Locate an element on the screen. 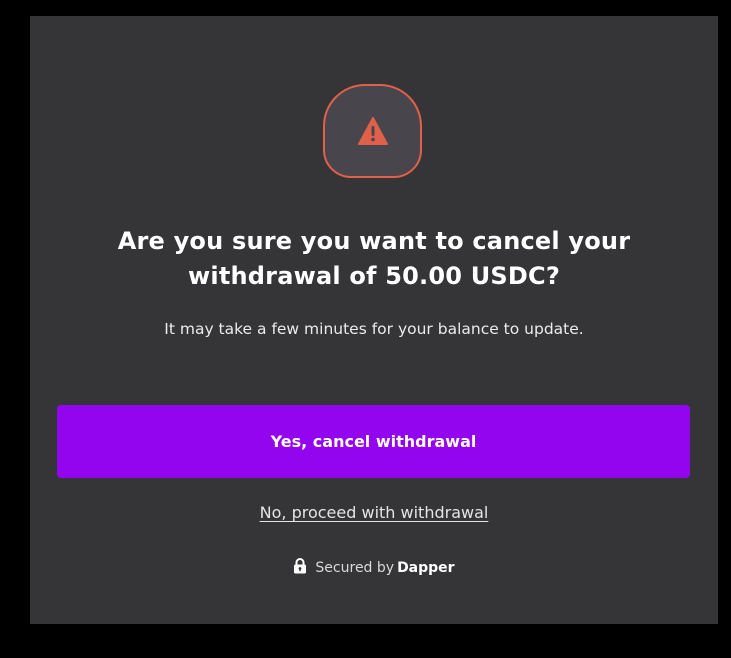 The height and width of the screenshot is (658, 731). proceed-withdrawal-link: No, proceed with withdrawal is located at coordinates (374, 513).